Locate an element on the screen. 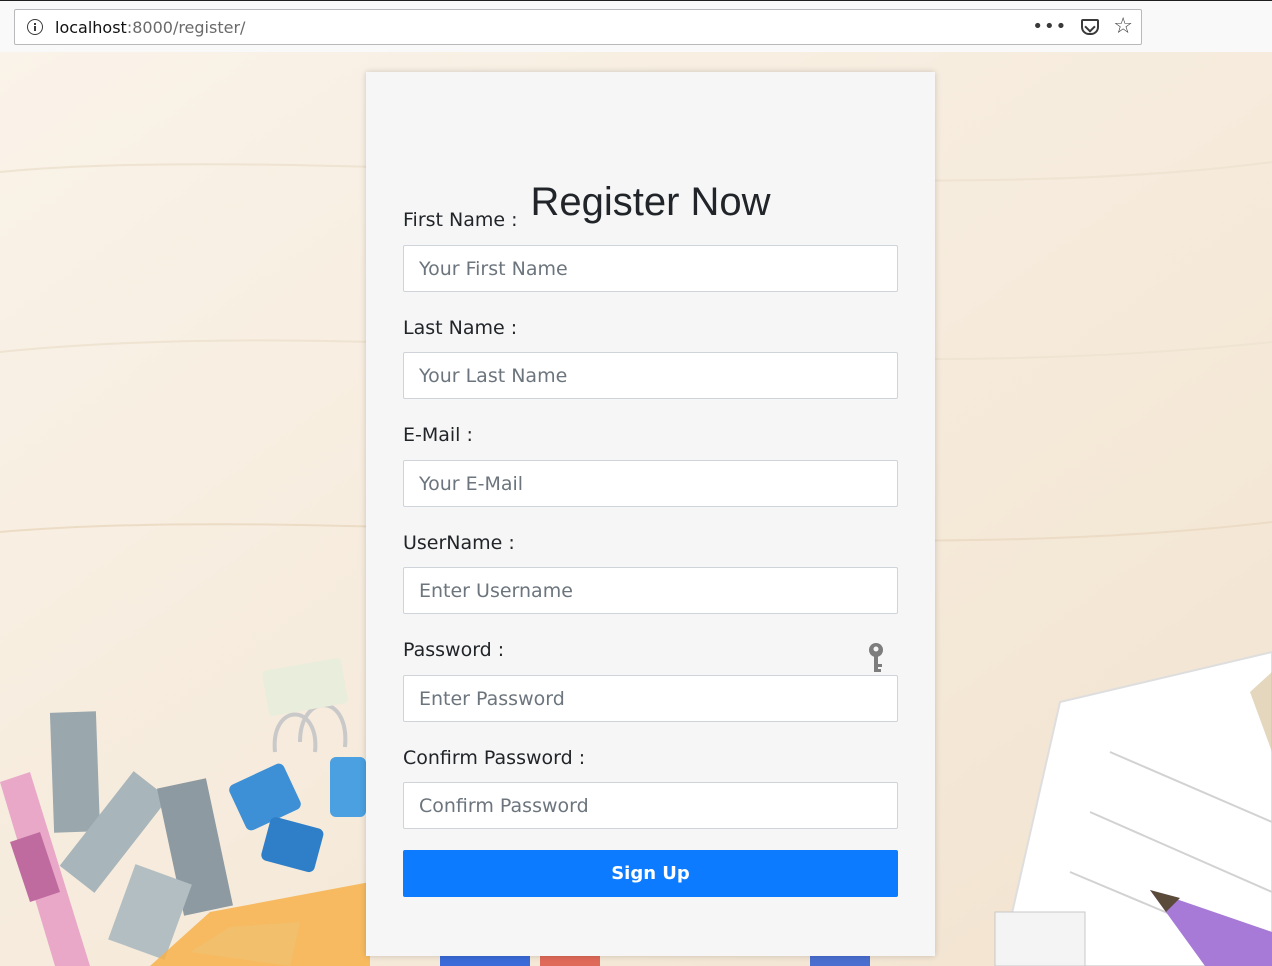 The width and height of the screenshot is (1272, 966). first-name-input is located at coordinates (650, 268).